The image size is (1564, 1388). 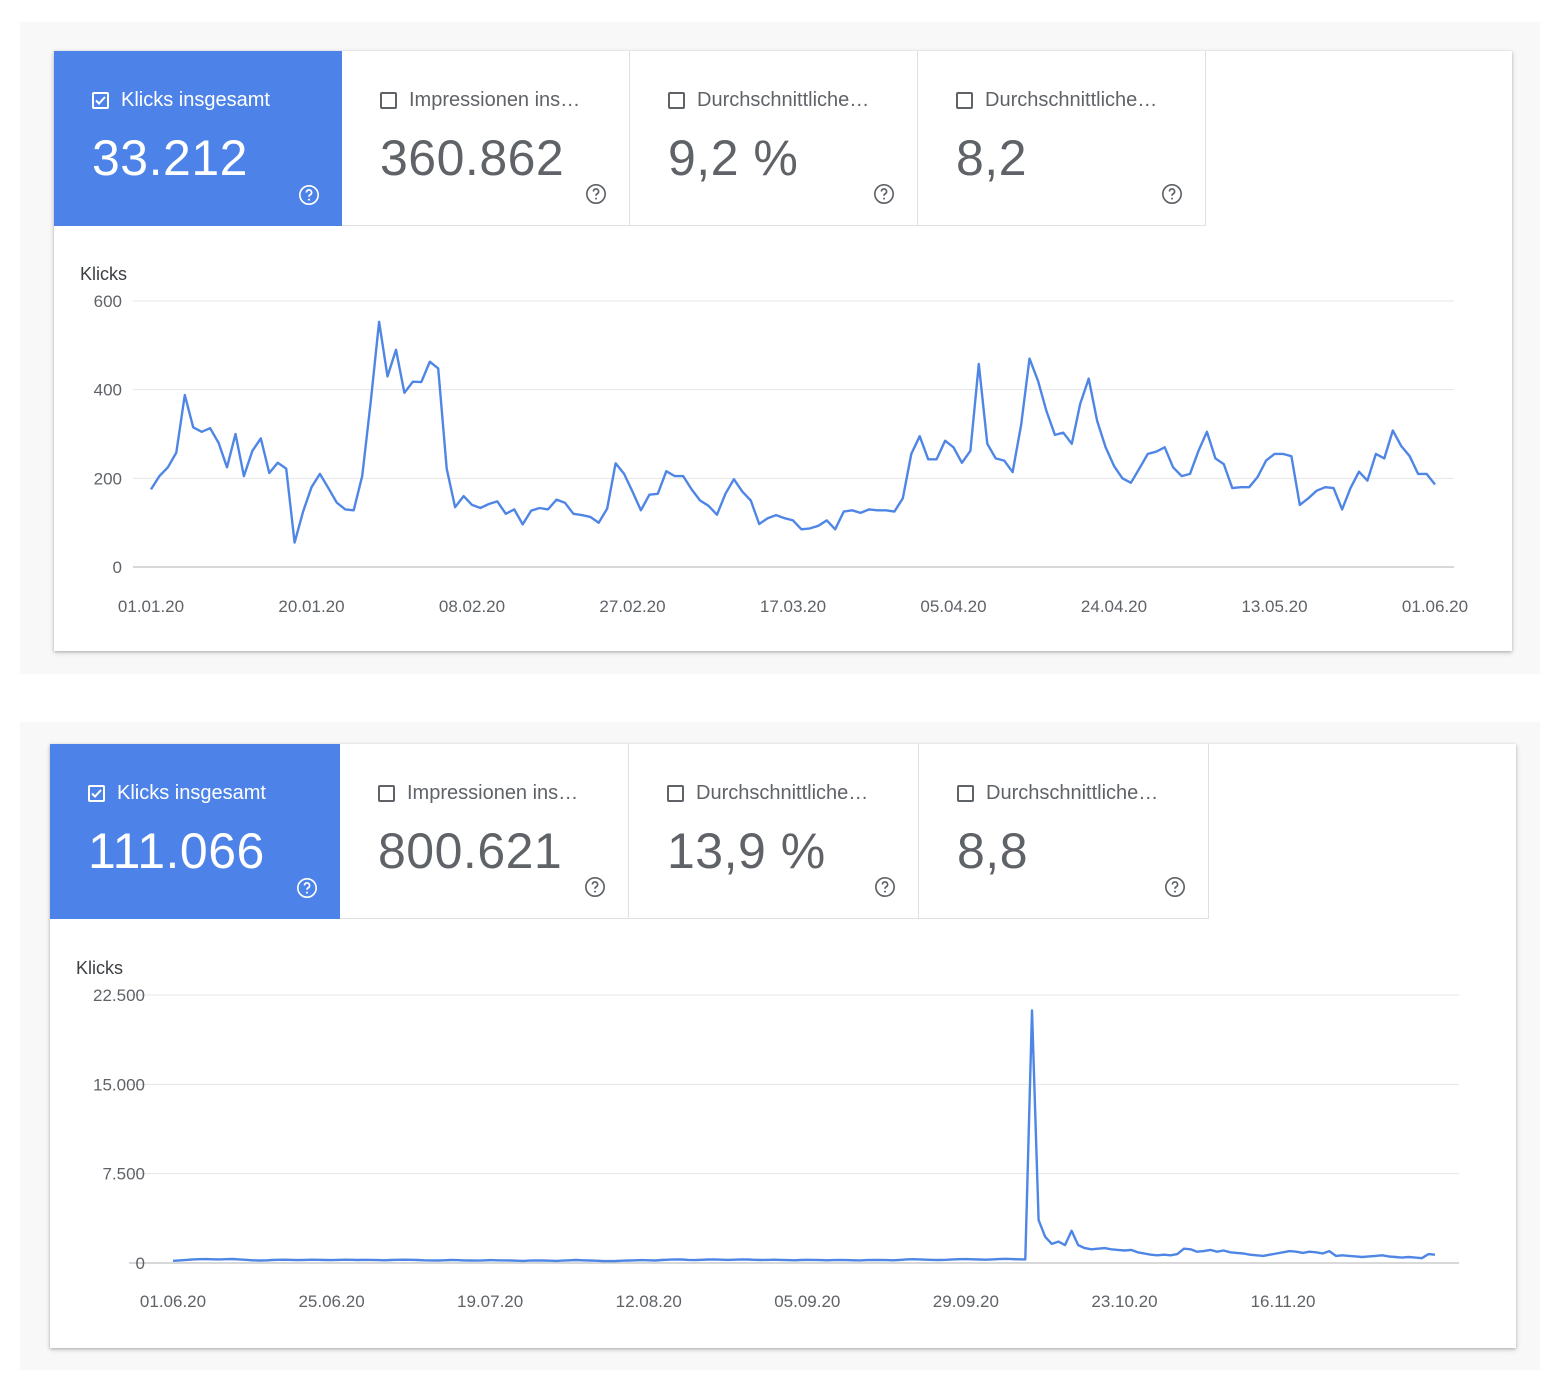 I want to click on metric-value: 33.212, so click(x=170, y=158).